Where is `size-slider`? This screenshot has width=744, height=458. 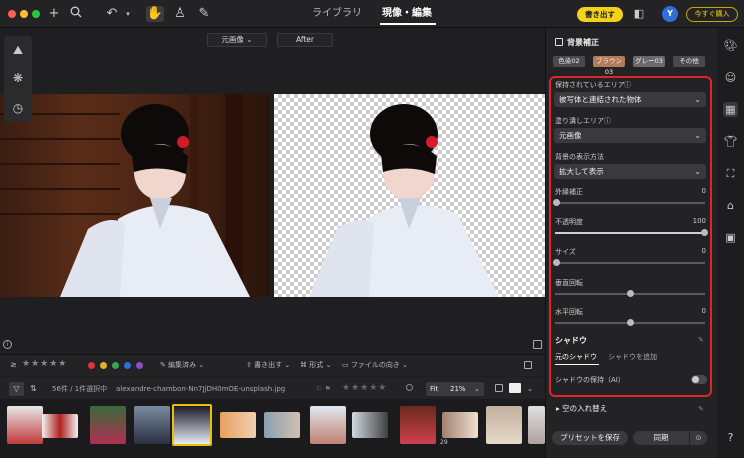 size-slider is located at coordinates (630, 263).